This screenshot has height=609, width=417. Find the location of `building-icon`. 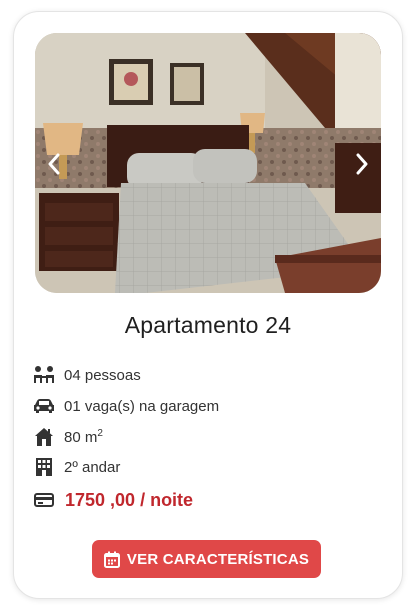

building-icon is located at coordinates (44, 467).